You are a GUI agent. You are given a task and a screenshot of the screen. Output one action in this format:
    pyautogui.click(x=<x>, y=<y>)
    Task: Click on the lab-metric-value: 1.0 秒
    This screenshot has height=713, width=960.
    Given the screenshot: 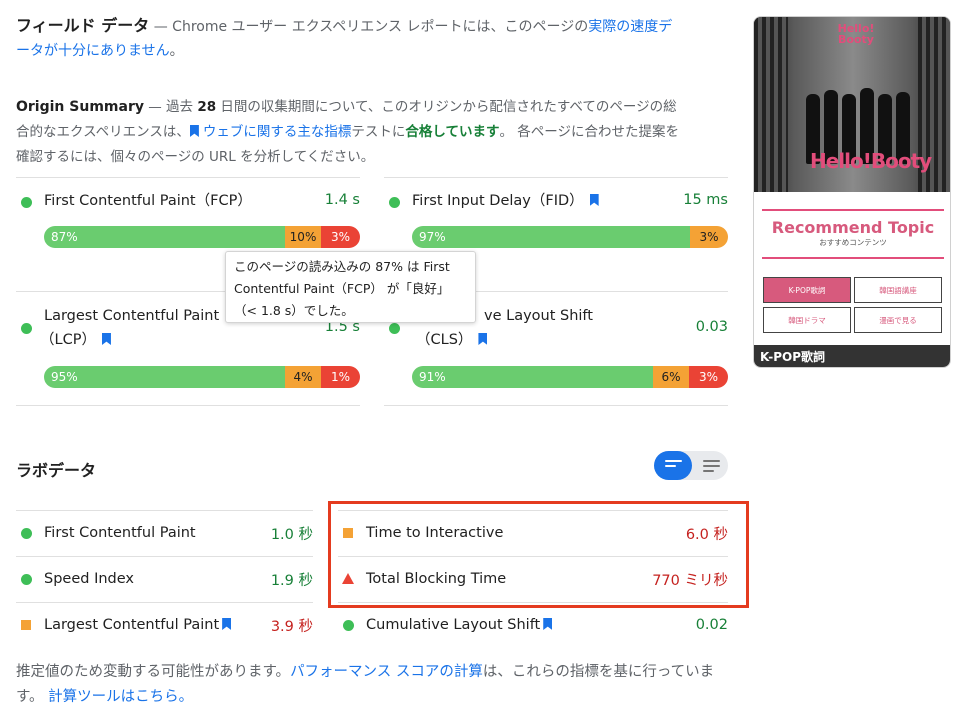 What is the action you would take?
    pyautogui.click(x=291, y=534)
    